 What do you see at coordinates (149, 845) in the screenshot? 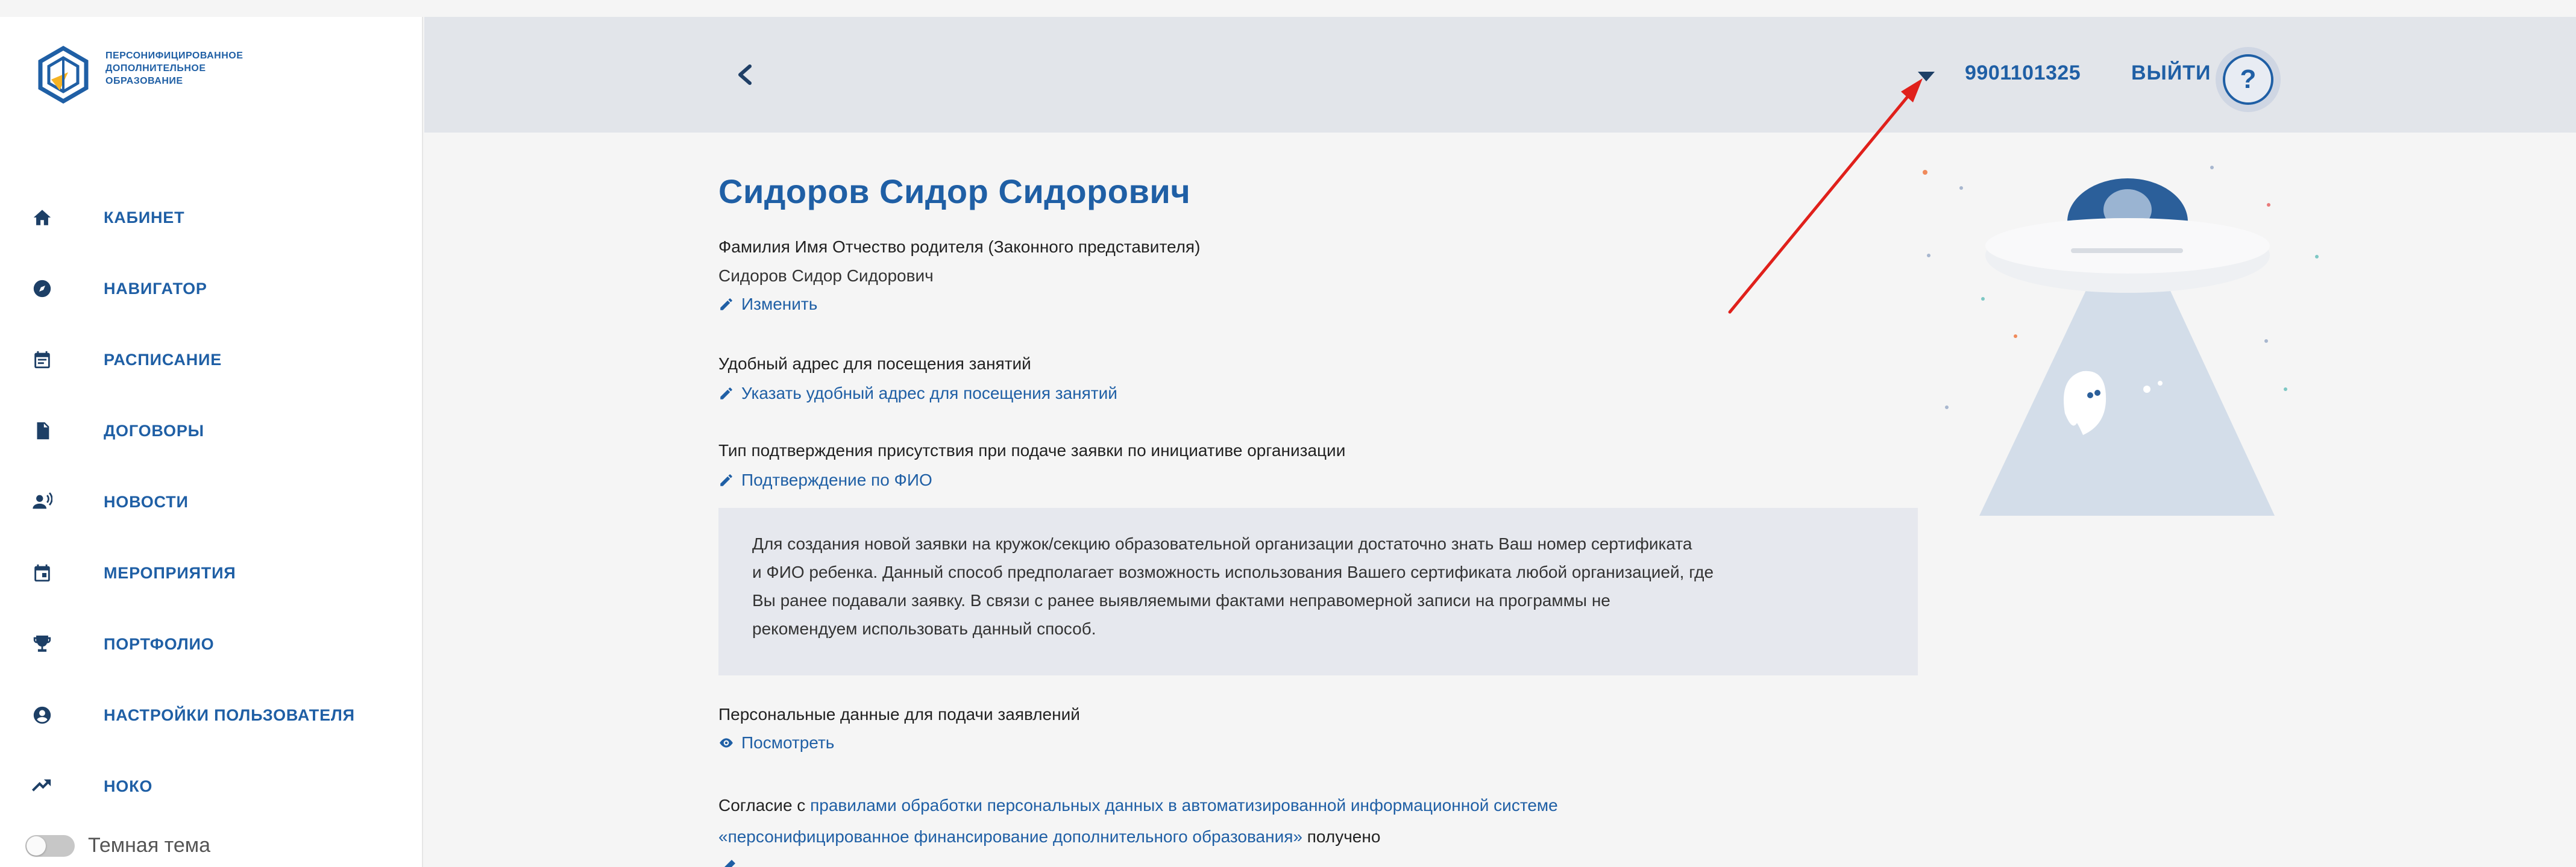
I see `theme-label: Темная тема` at bounding box center [149, 845].